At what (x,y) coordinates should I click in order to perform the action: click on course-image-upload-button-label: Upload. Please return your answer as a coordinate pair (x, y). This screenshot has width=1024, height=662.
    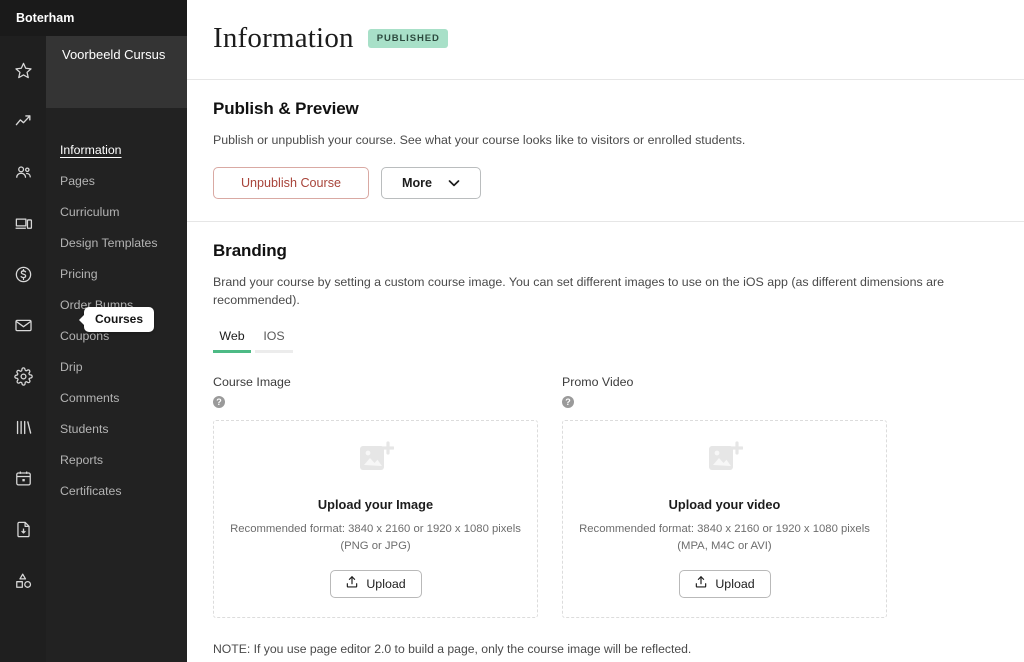
    Looking at the image, I should click on (386, 583).